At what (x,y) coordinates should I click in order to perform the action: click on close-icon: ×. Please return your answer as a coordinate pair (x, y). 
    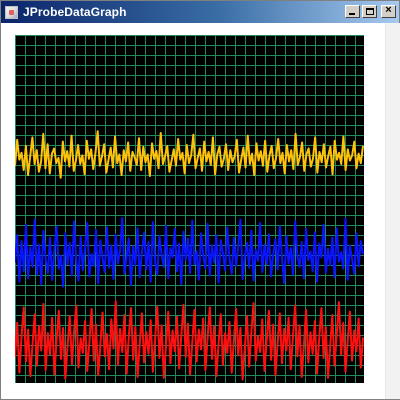
    Looking at the image, I should click on (388, 10).